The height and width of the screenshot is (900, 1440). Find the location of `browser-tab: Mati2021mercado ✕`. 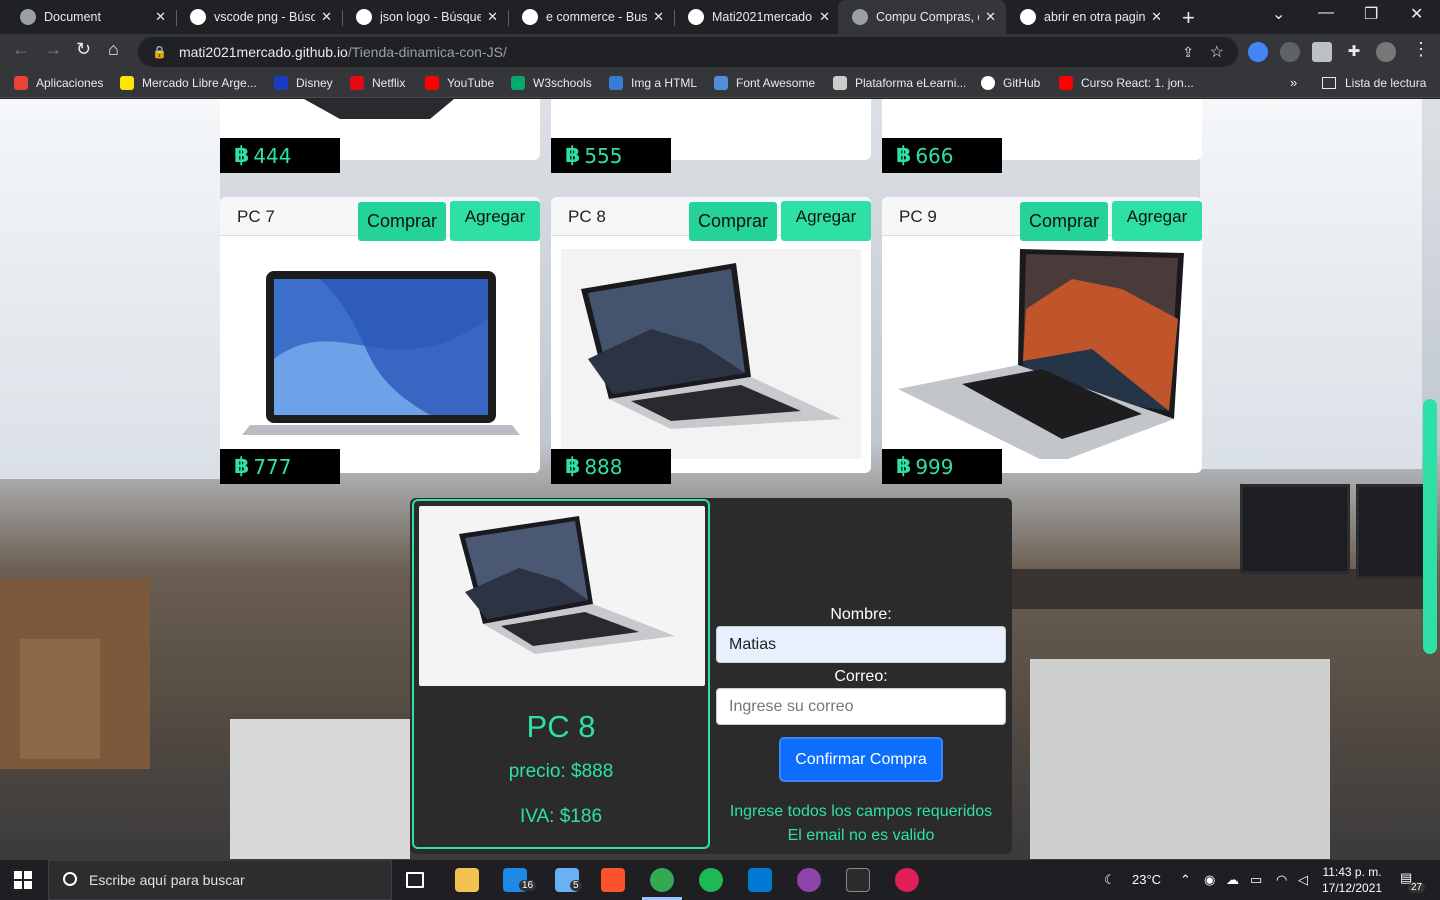

browser-tab: Mati2021mercado ✕ is located at coordinates (757, 17).